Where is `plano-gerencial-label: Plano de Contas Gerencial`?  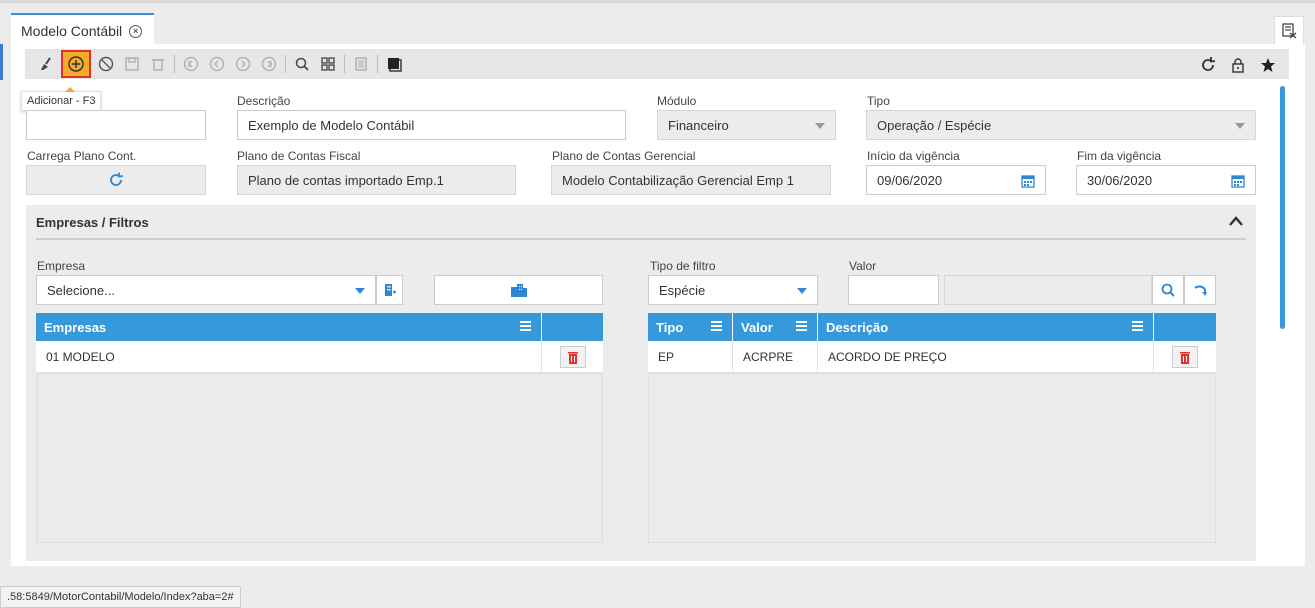
plano-gerencial-label: Plano de Contas Gerencial is located at coordinates (624, 156).